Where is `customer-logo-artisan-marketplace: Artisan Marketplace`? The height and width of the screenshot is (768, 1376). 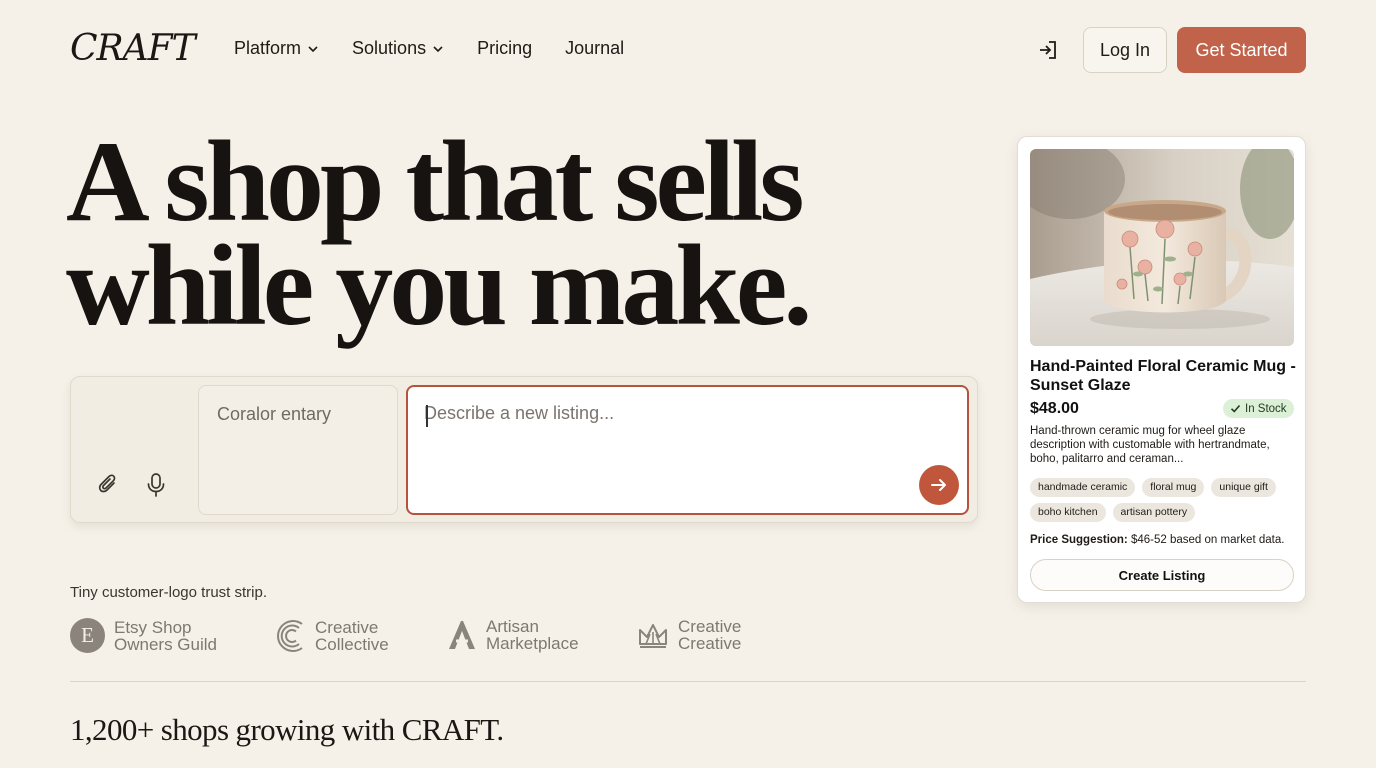 customer-logo-artisan-marketplace: Artisan Marketplace is located at coordinates (513, 635).